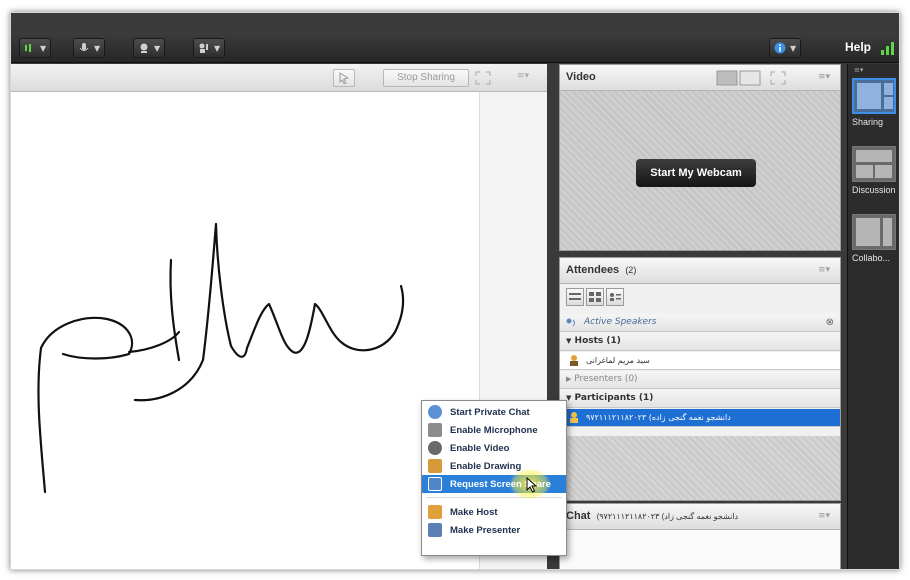 The image size is (910, 580). Describe the element at coordinates (581, 77) in the screenshot. I see `video-pod-title: Video` at that location.